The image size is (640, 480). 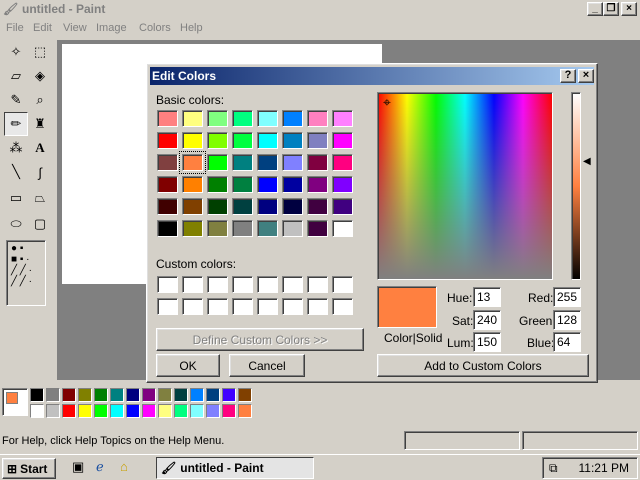 What do you see at coordinates (16, 52) in the screenshot?
I see `free-form-select-icon: ✧` at bounding box center [16, 52].